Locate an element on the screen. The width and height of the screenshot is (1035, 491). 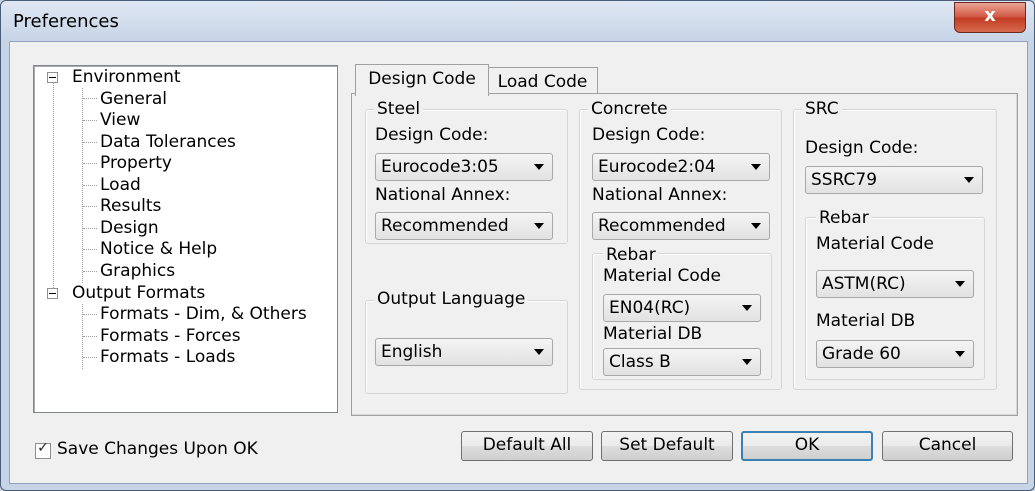
select-value: EN04(RC) is located at coordinates (650, 308).